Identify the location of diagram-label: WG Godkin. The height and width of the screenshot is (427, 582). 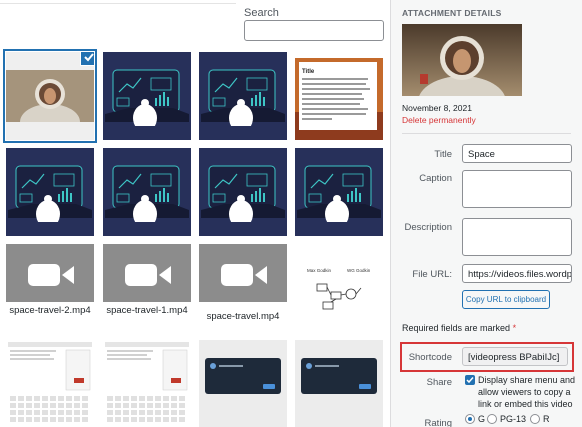
(359, 270).